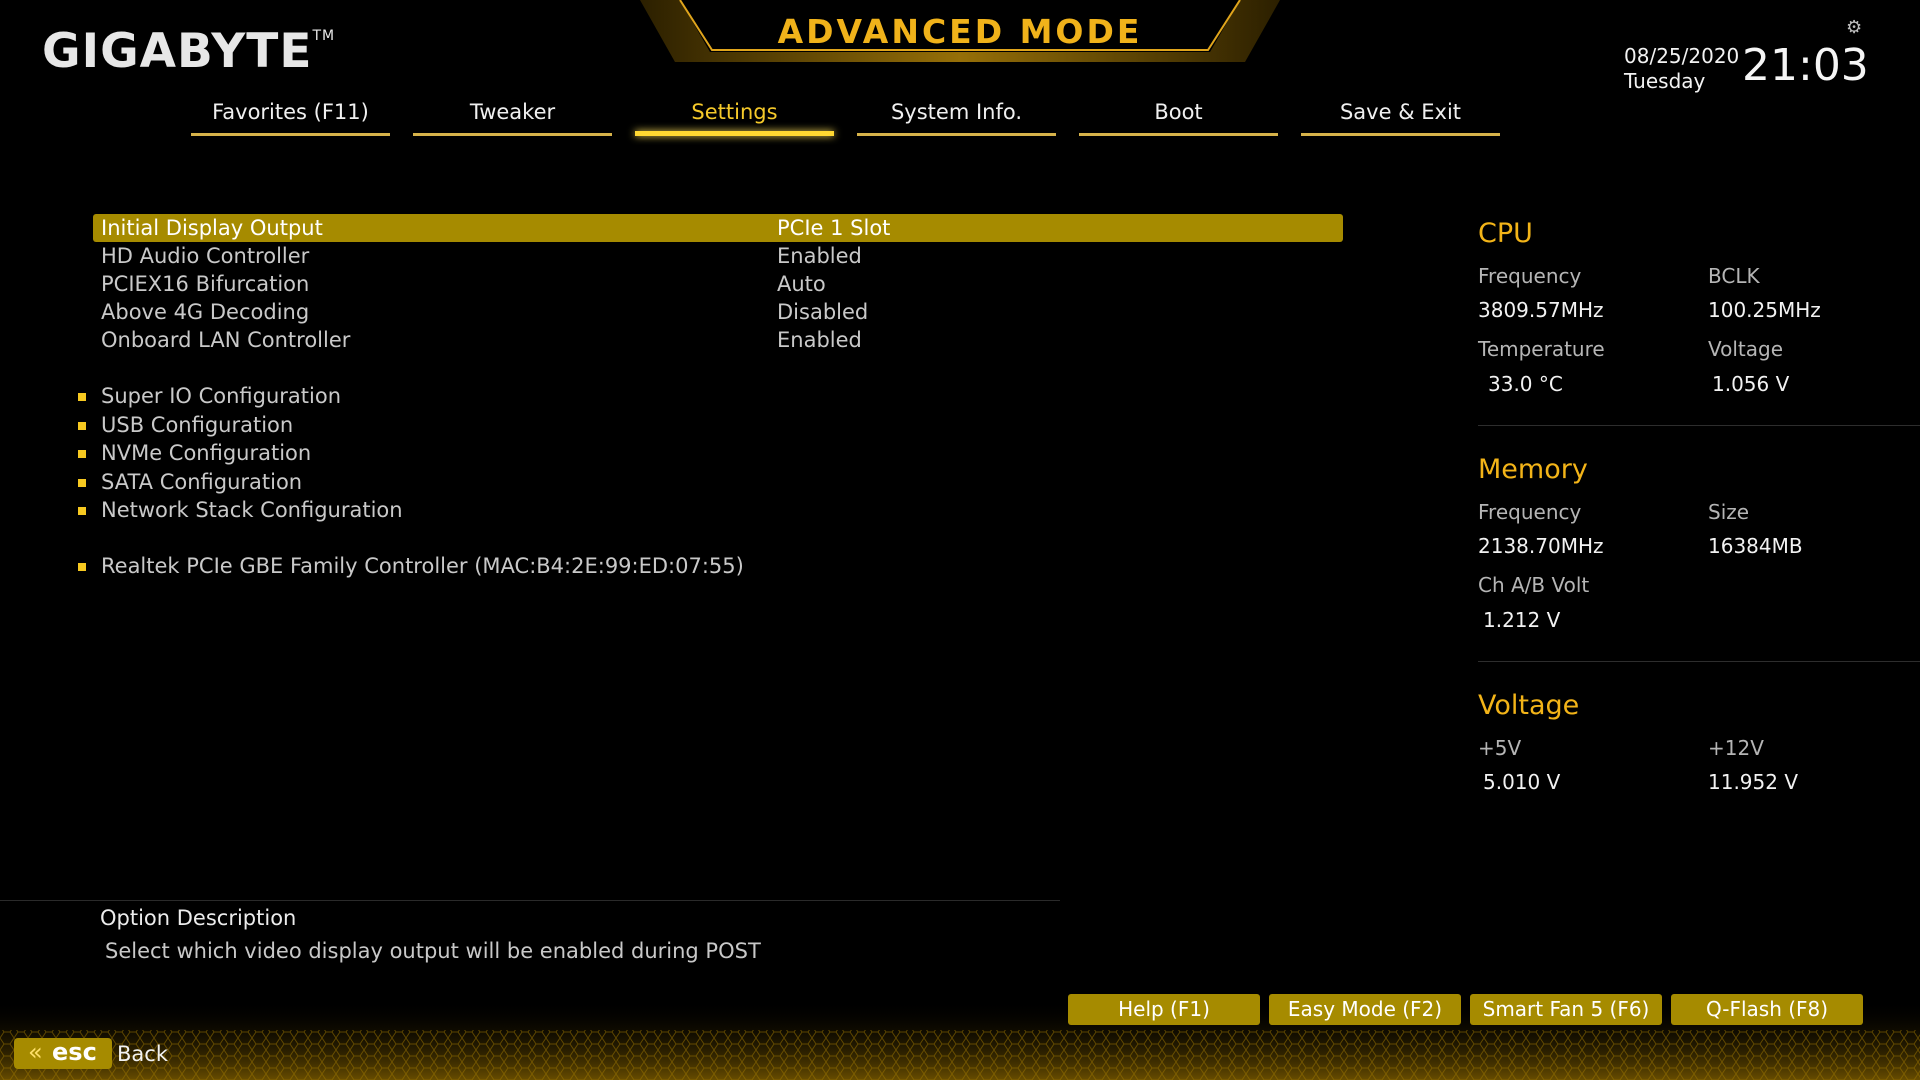 This screenshot has height=1080, width=1920. Describe the element at coordinates (1753, 782) in the screenshot. I see `voltage-12v-value: 11.952 V` at that location.